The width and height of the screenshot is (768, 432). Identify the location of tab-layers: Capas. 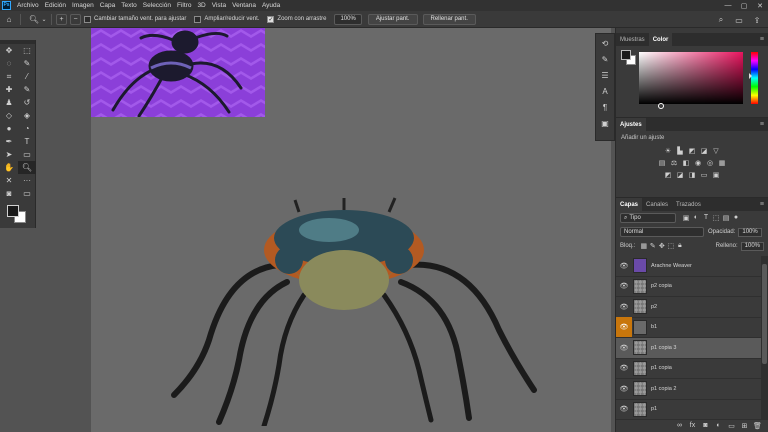
(629, 204).